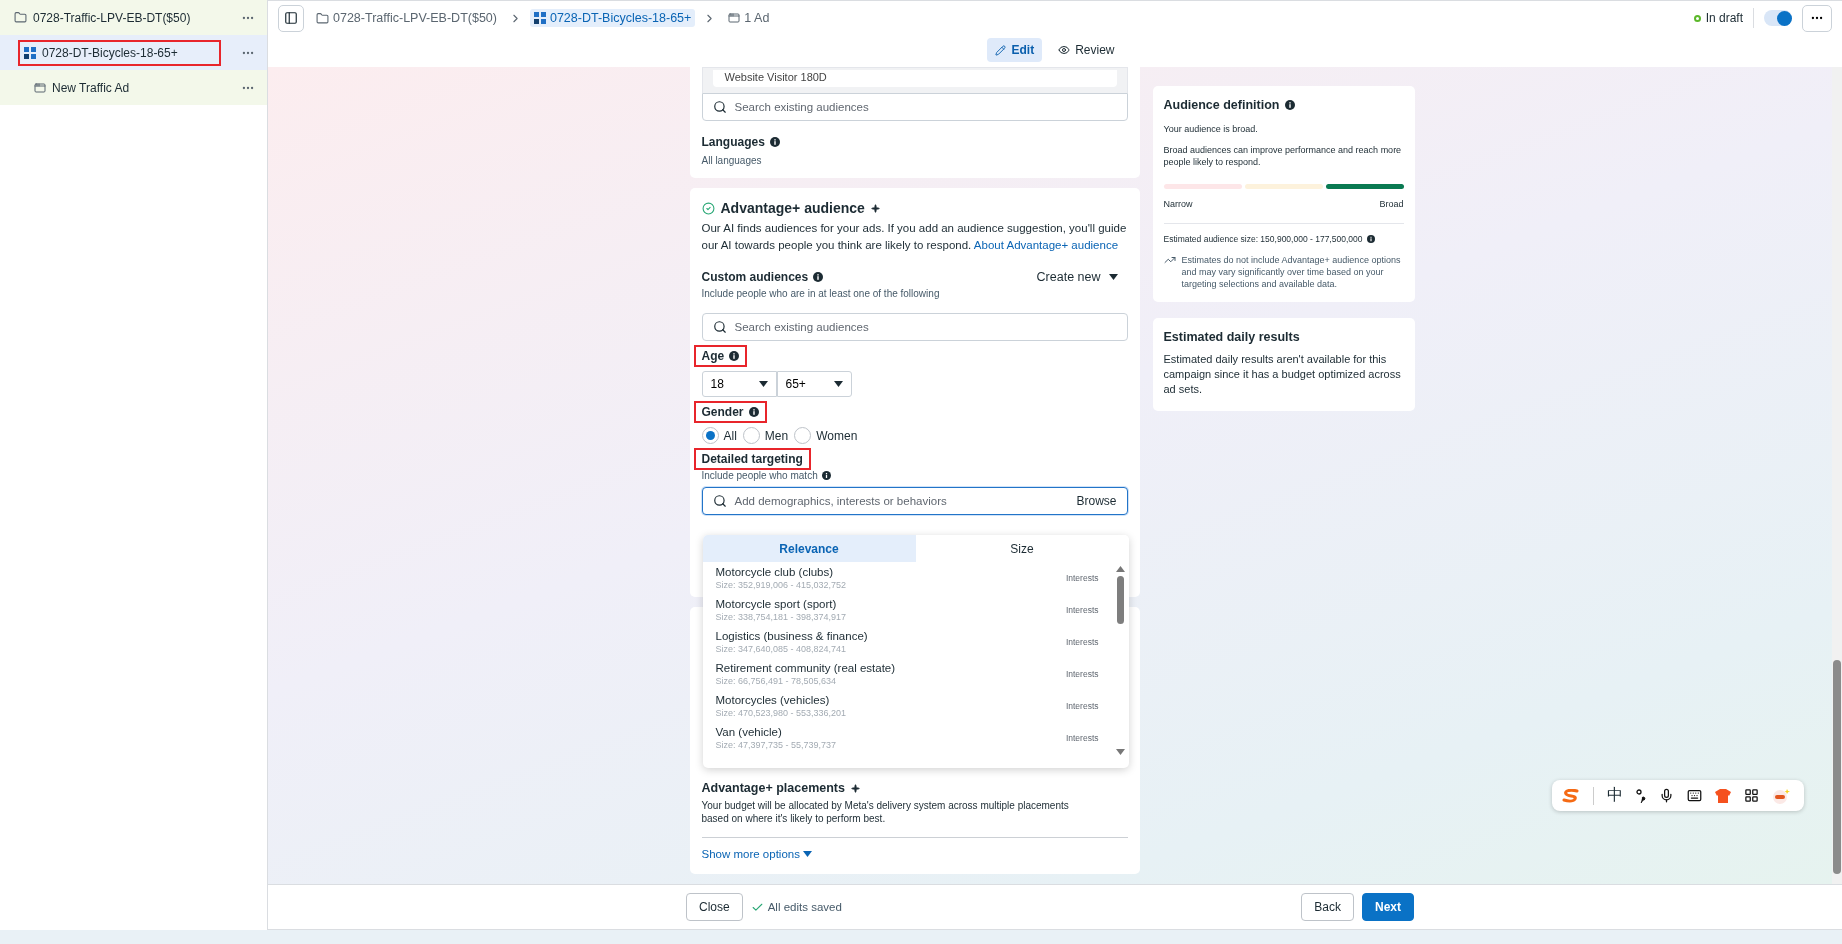 The image size is (1842, 944). What do you see at coordinates (720, 356) in the screenshot?
I see `field-label: Age` at bounding box center [720, 356].